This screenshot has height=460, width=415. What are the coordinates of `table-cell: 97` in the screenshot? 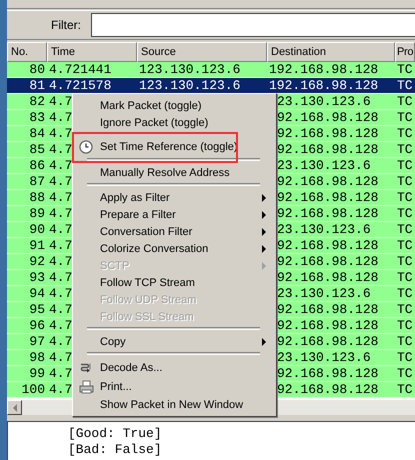 It's located at (37, 341).